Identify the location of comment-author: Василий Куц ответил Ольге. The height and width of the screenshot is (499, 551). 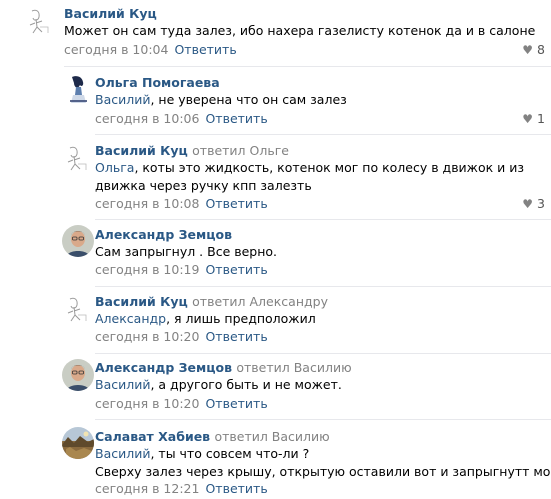
(192, 150).